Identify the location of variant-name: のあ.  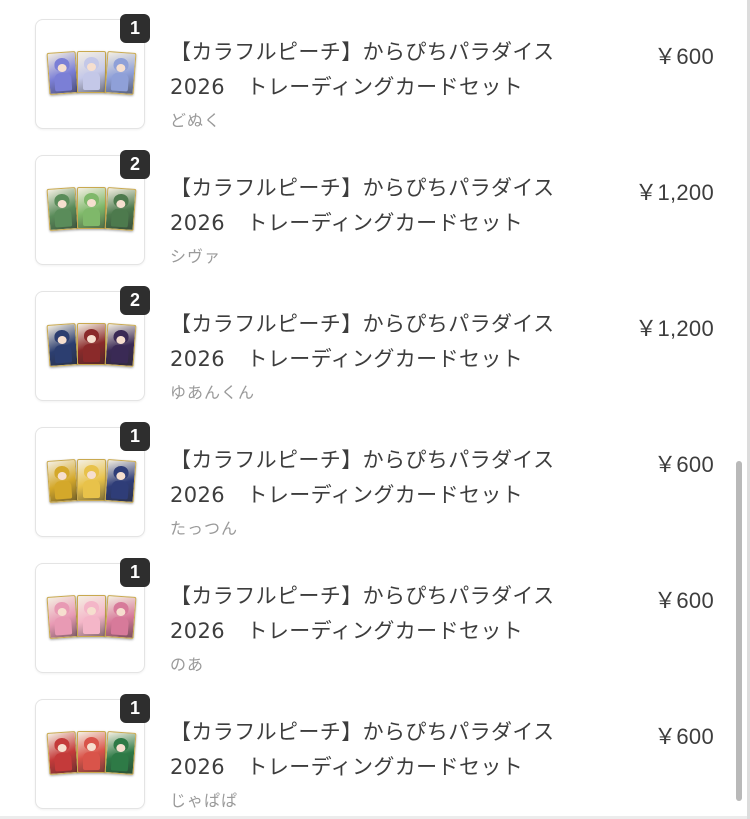
(187, 664).